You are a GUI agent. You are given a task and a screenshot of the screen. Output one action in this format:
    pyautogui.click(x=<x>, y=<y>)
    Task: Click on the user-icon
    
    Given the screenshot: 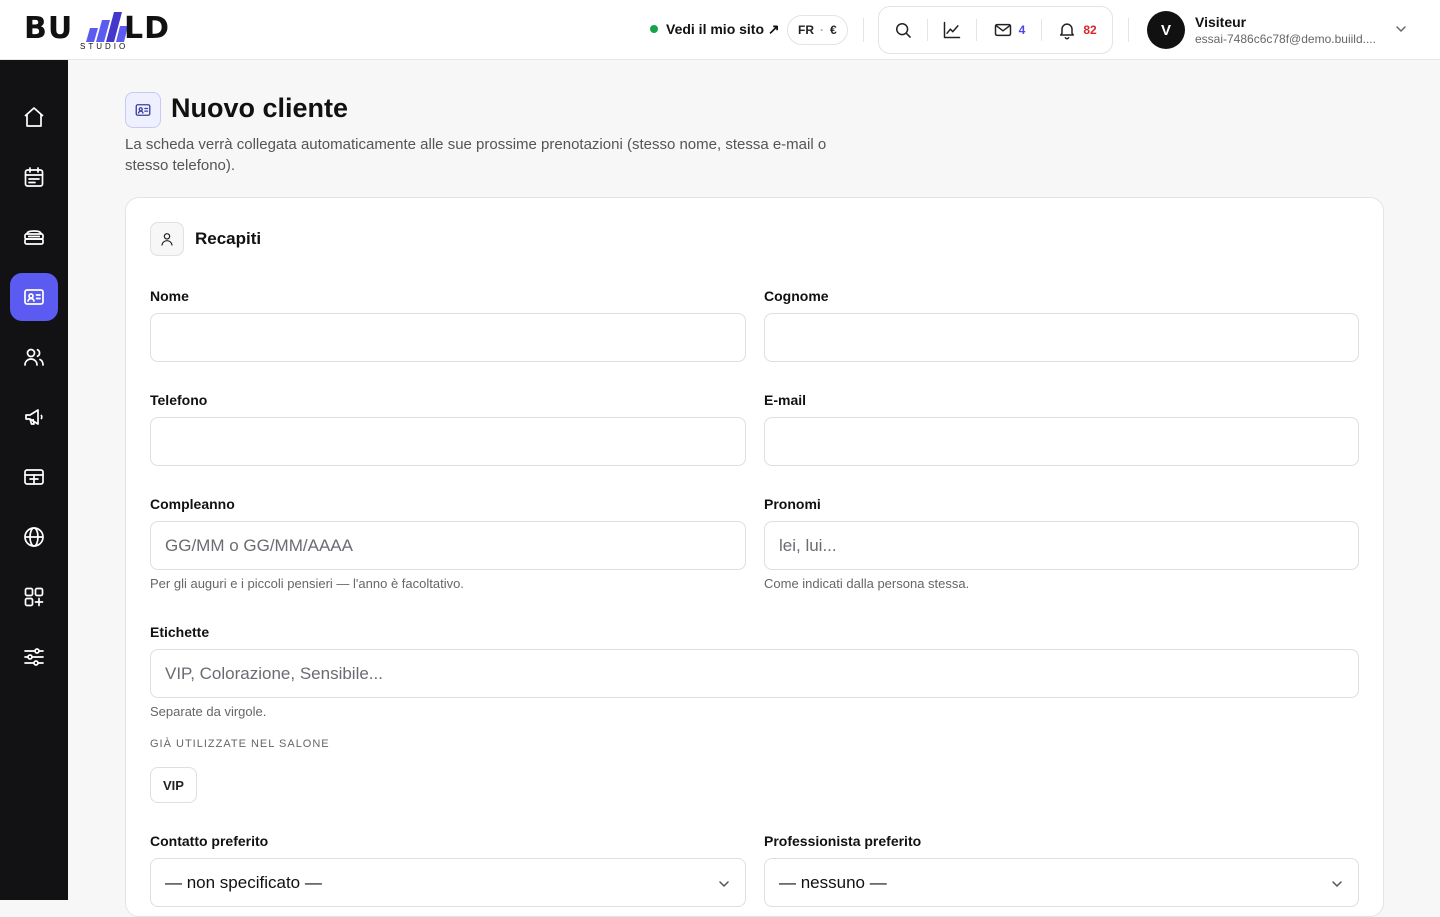 What is the action you would take?
    pyautogui.click(x=167, y=239)
    